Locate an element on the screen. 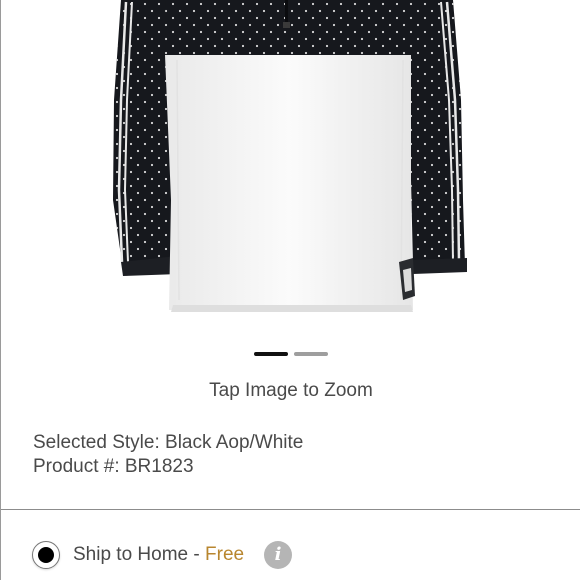 This screenshot has width=580, height=580. zoom-hint: Tap Image to Zoom is located at coordinates (291, 390).